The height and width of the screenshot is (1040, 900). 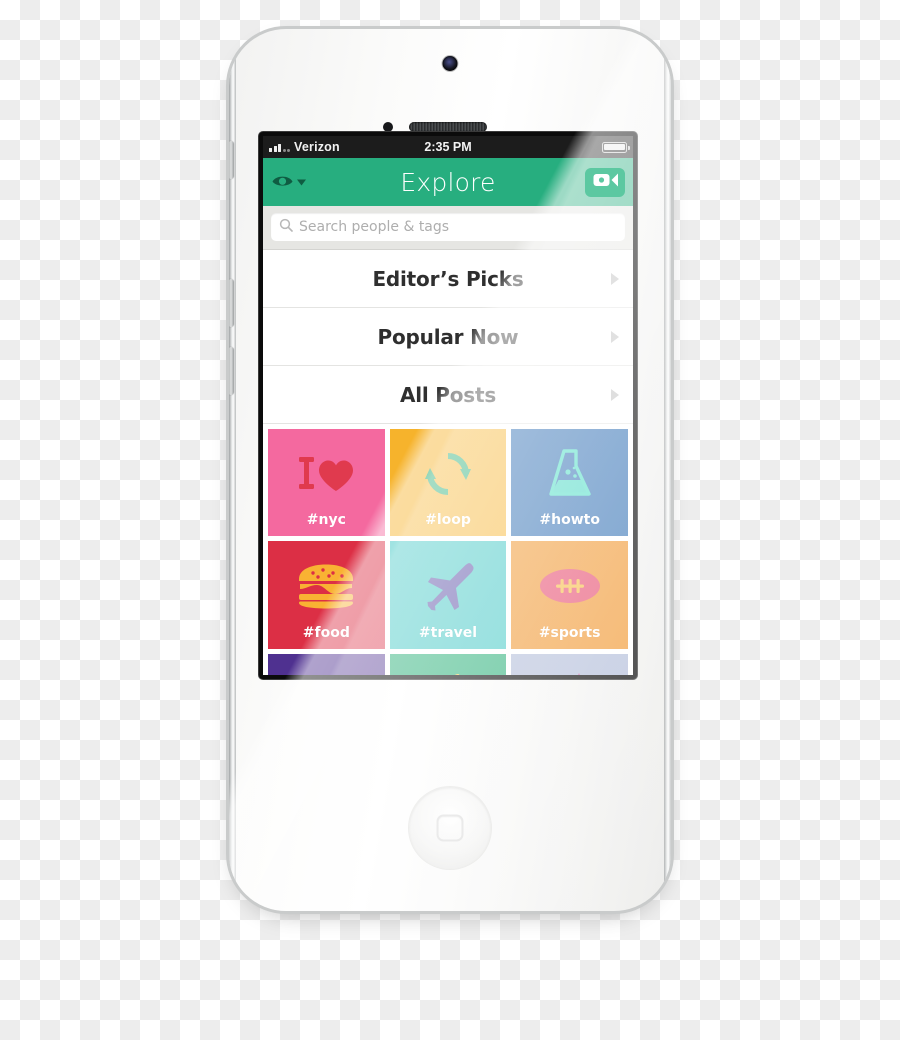 I want to click on tag-tile-sports: #sports, so click(x=569, y=595).